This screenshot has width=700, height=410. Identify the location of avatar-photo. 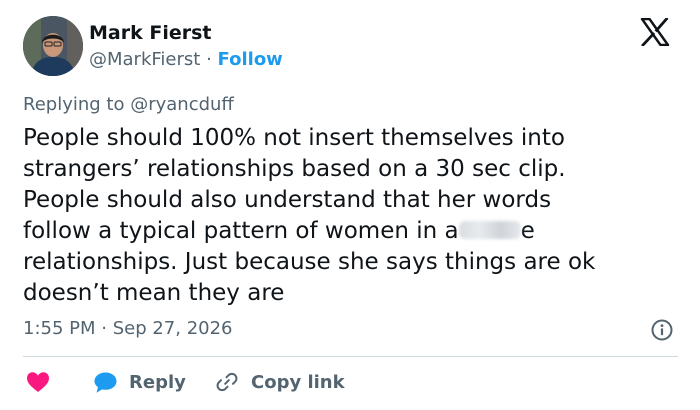
(53, 46).